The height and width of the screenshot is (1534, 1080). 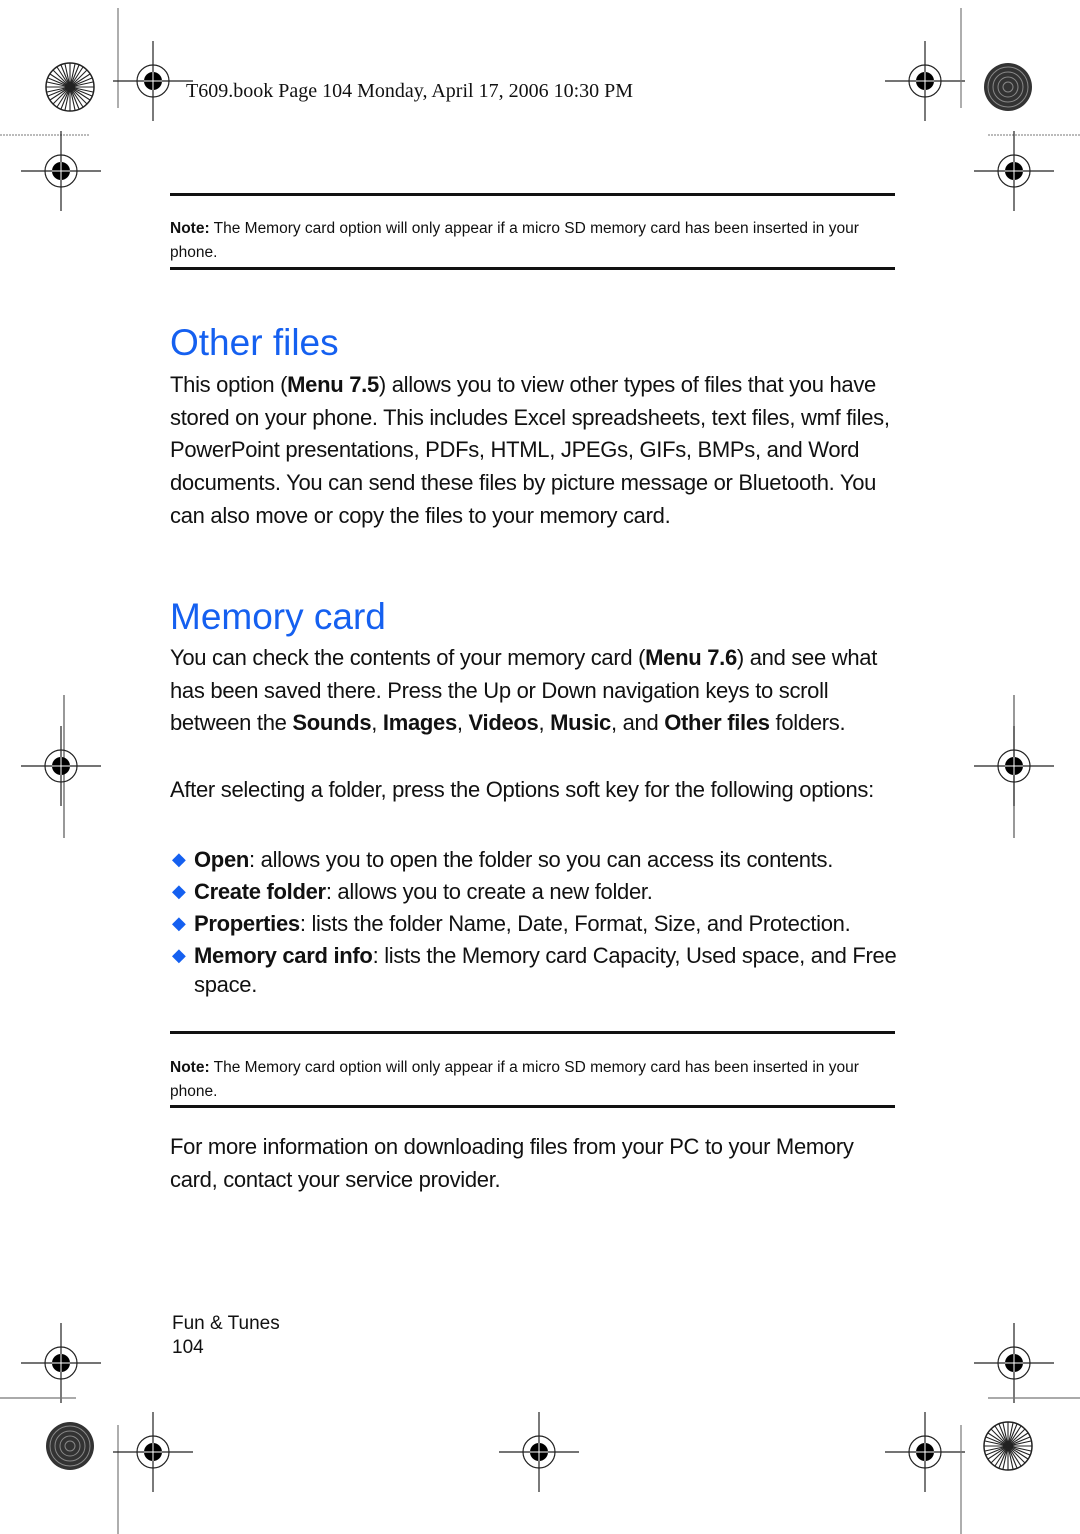 I want to click on option-desc: : allows you to create a new folder., so click(x=489, y=891).